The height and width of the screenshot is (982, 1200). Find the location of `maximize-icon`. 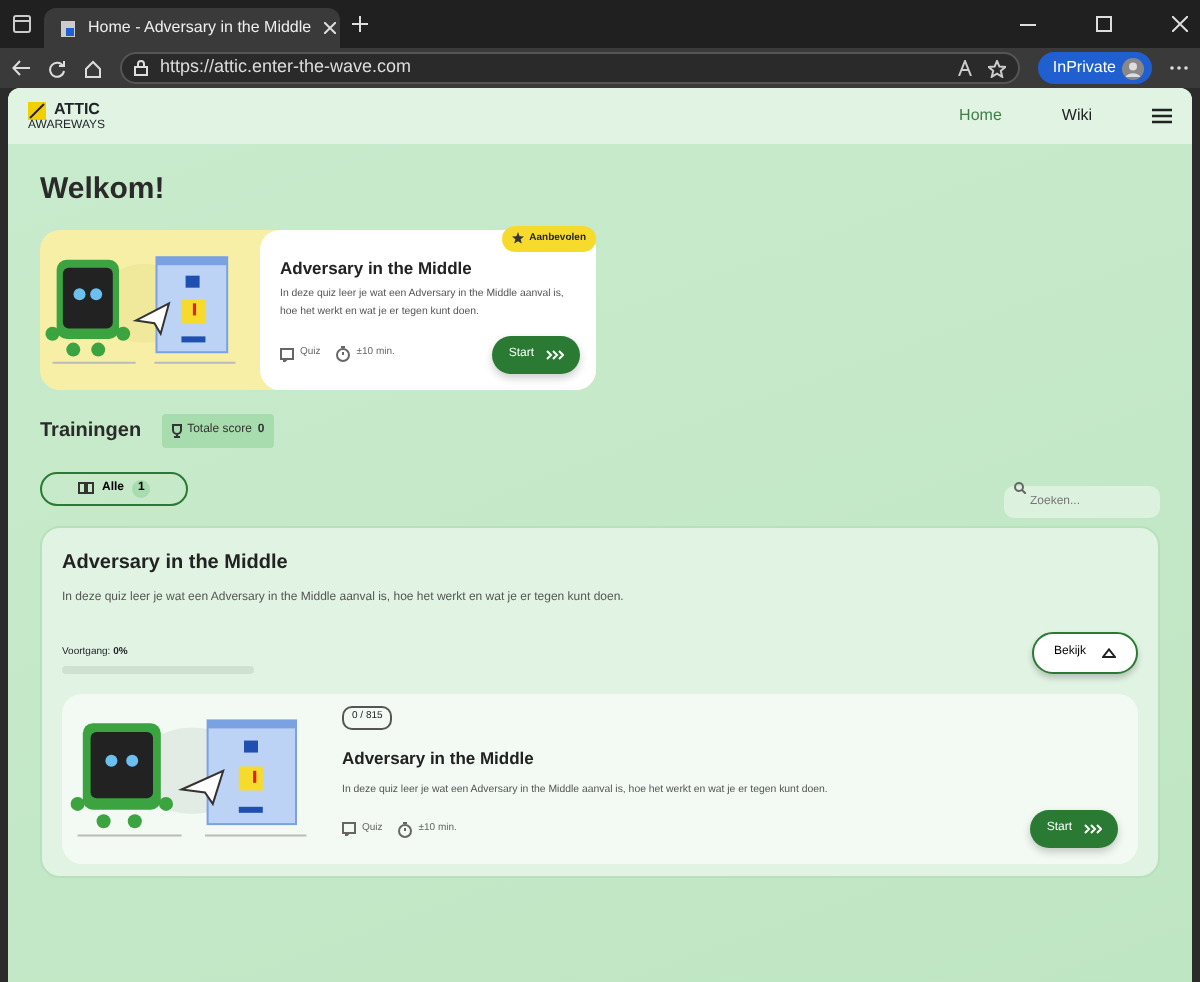

maximize-icon is located at coordinates (1104, 24).